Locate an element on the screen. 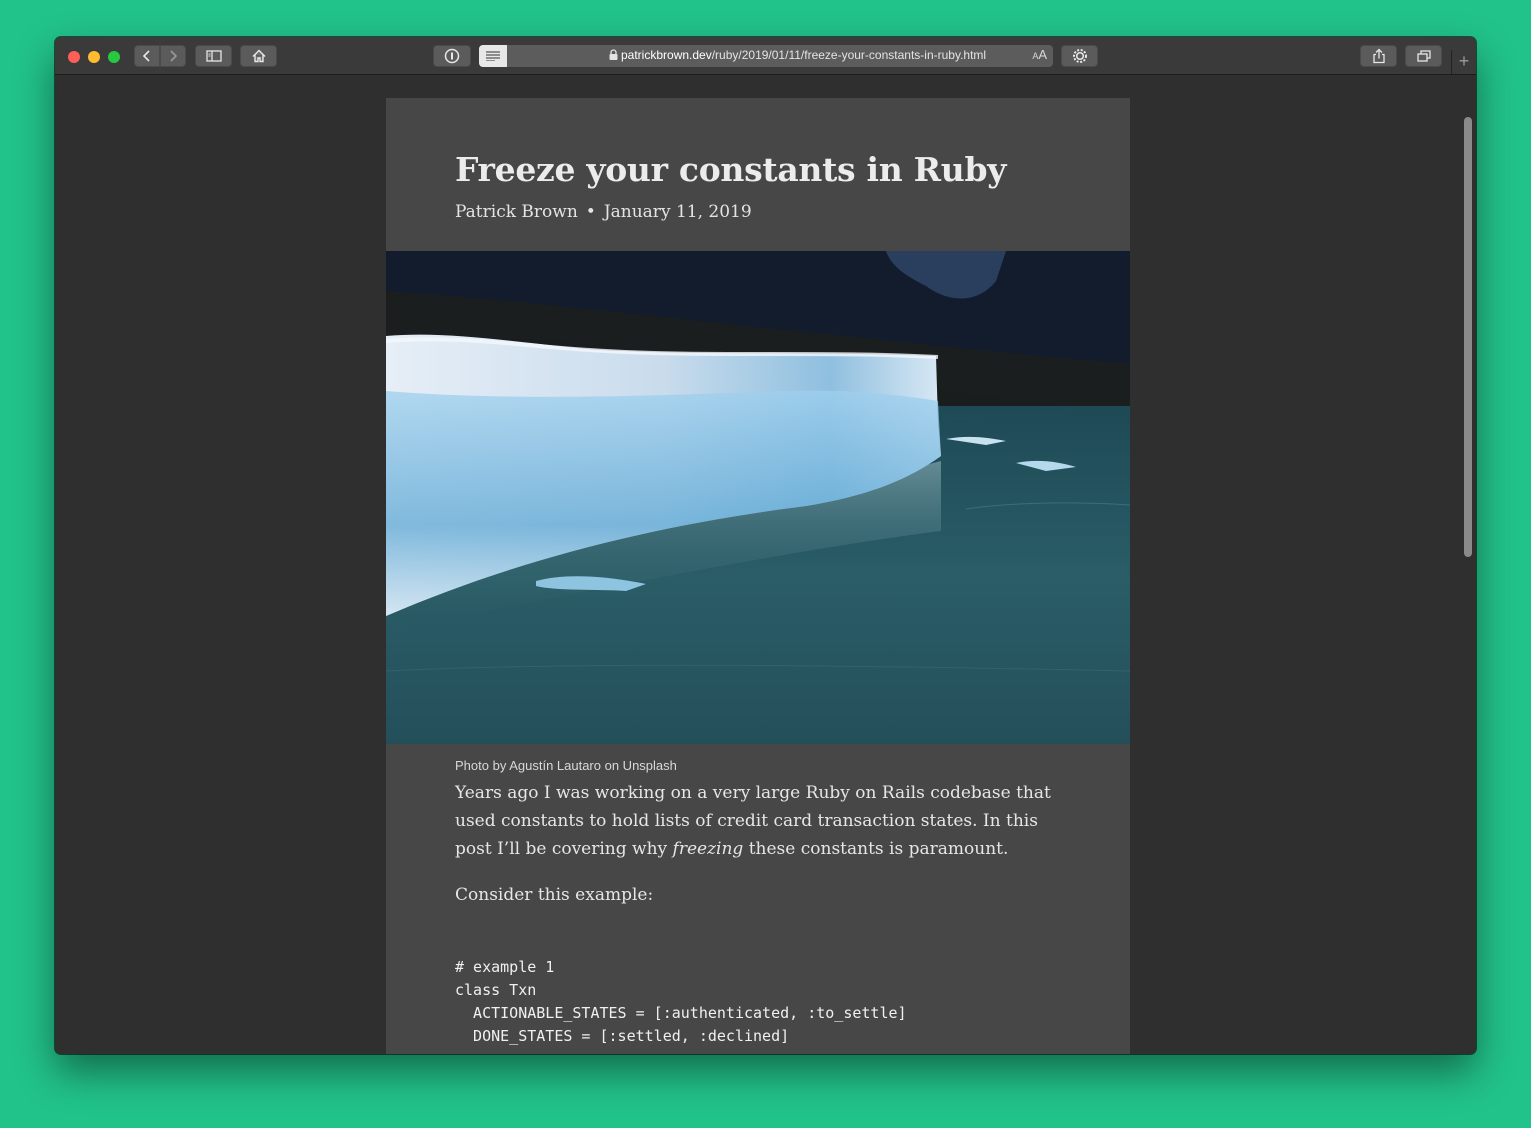 The width and height of the screenshot is (1531, 1128). password-manager-button is located at coordinates (452, 56).